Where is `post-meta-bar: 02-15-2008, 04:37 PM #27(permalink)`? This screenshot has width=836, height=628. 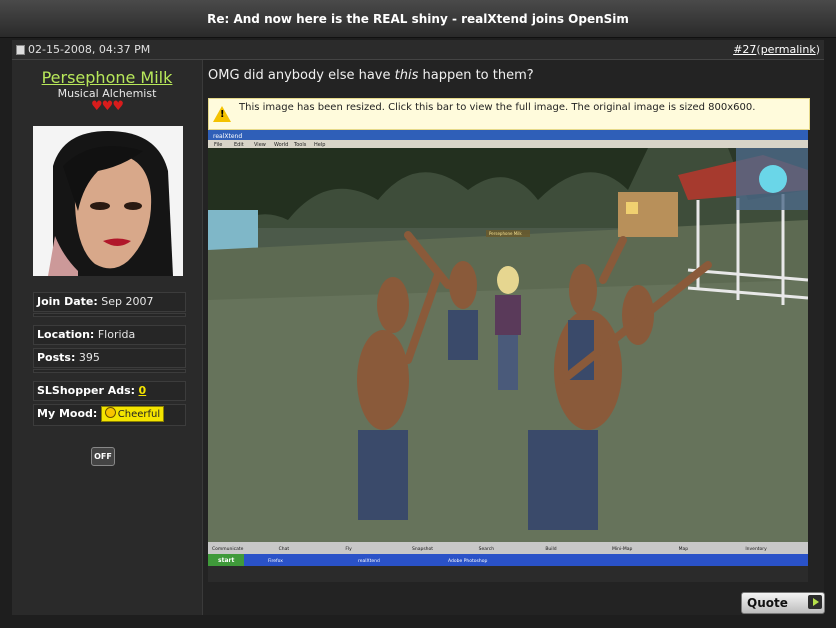 post-meta-bar: 02-15-2008, 04:37 PM #27(permalink) is located at coordinates (418, 50).